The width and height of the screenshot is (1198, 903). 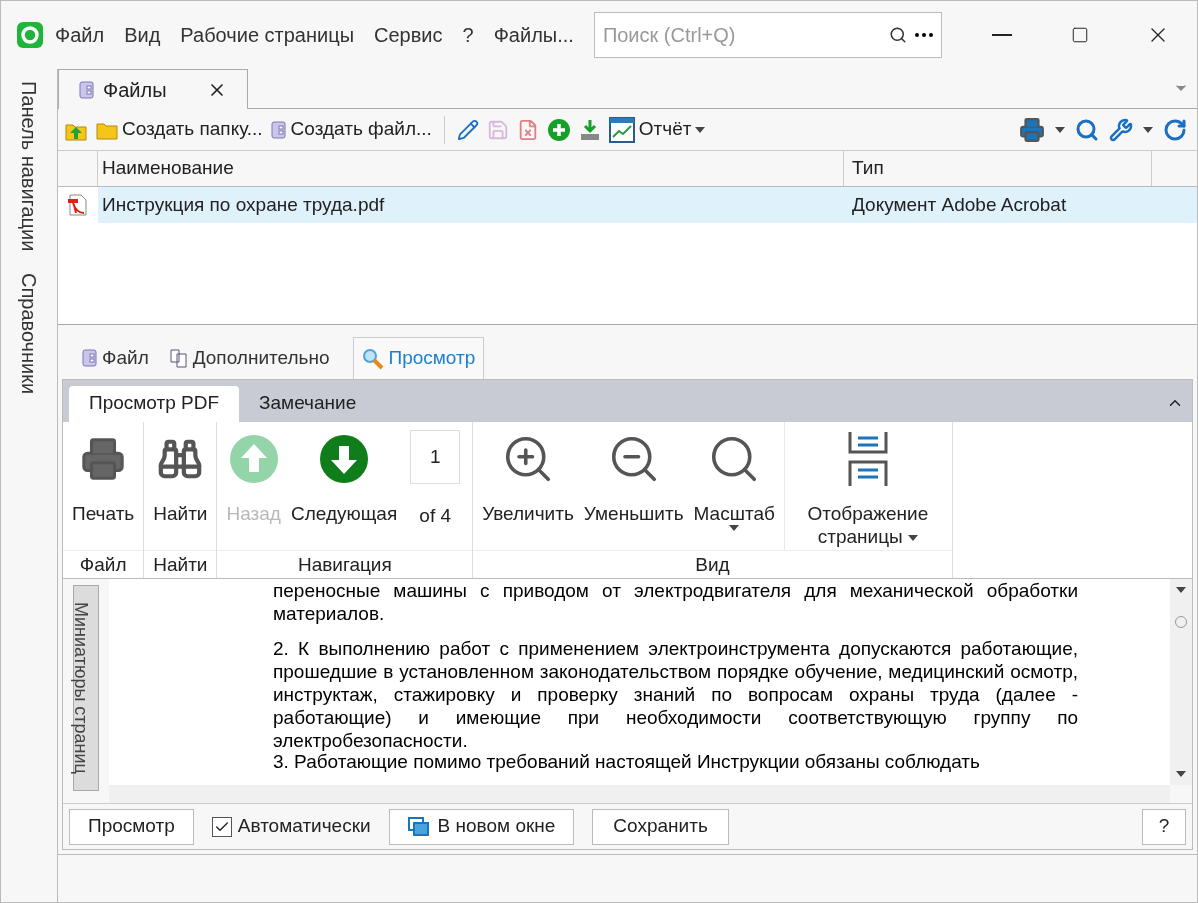 What do you see at coordinates (1080, 35) in the screenshot?
I see `maximize-icon` at bounding box center [1080, 35].